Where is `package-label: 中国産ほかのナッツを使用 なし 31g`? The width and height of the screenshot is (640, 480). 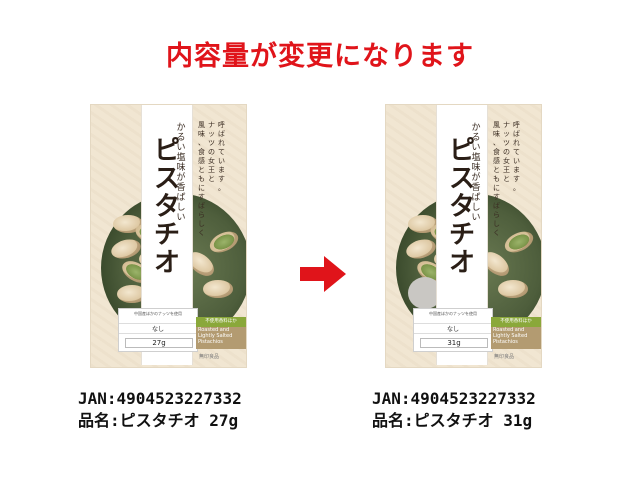 package-label: 中国産ほかのナッツを使用 なし 31g is located at coordinates (453, 330).